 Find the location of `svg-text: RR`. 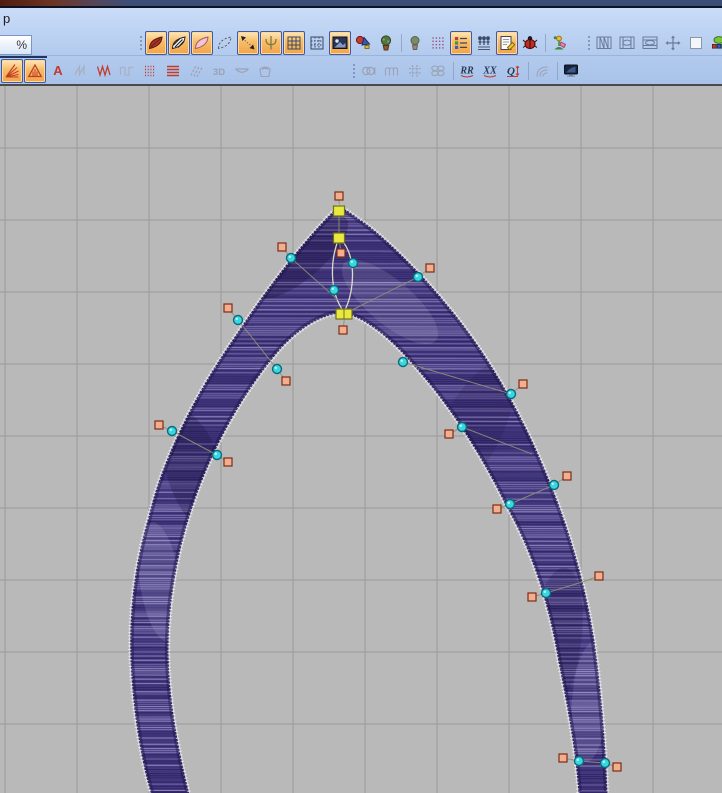

svg-text: RR is located at coordinates (466, 71).